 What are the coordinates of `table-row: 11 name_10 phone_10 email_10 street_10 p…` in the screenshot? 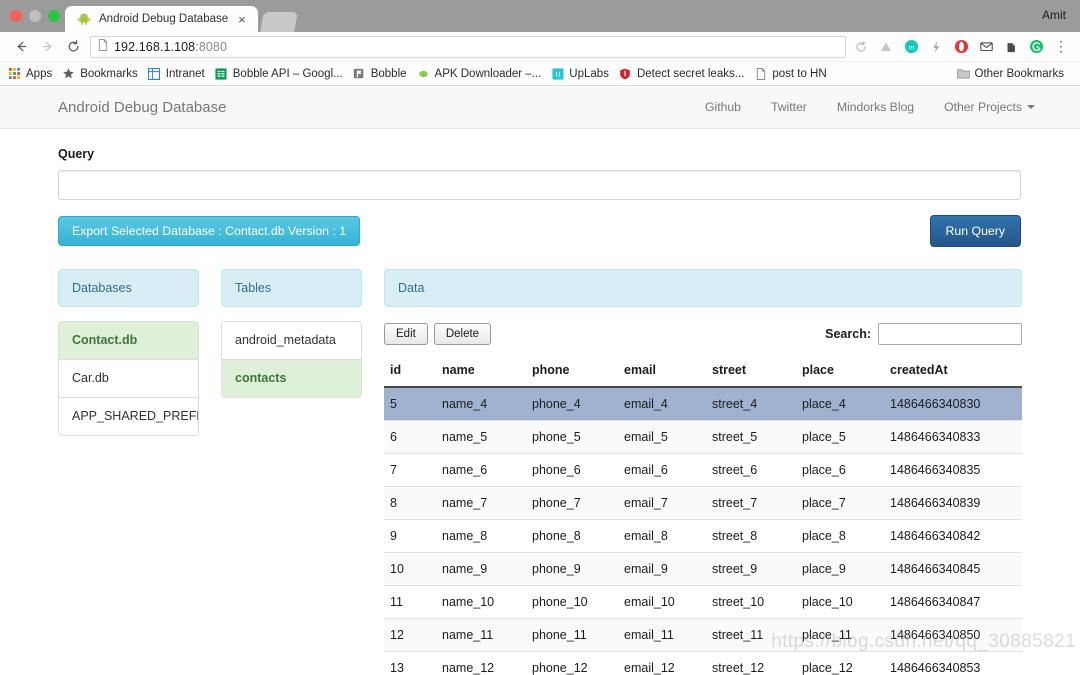 It's located at (703, 602).